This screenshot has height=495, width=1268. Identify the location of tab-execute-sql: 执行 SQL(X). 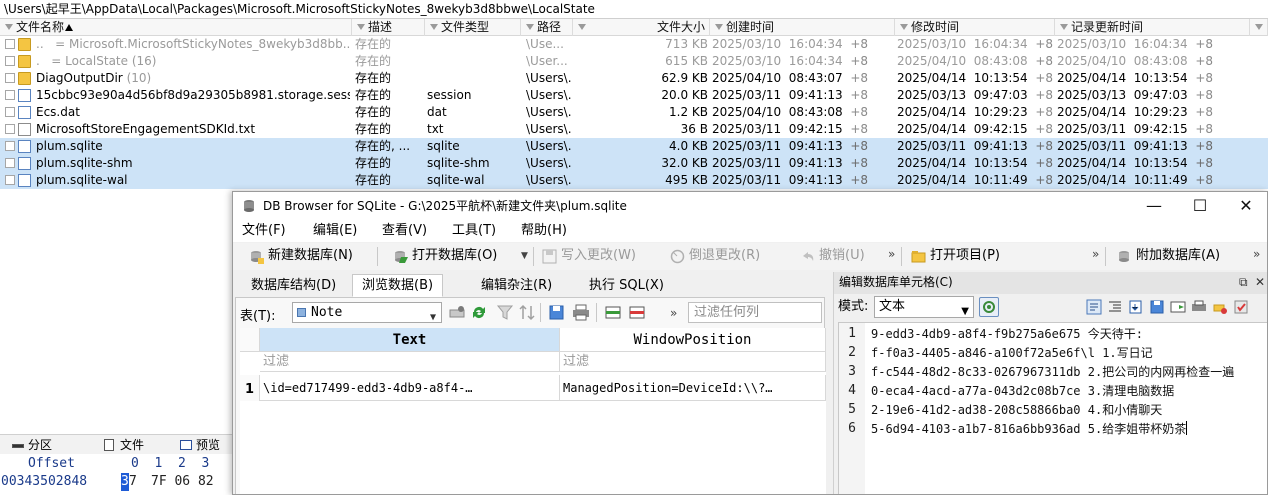
(626, 285).